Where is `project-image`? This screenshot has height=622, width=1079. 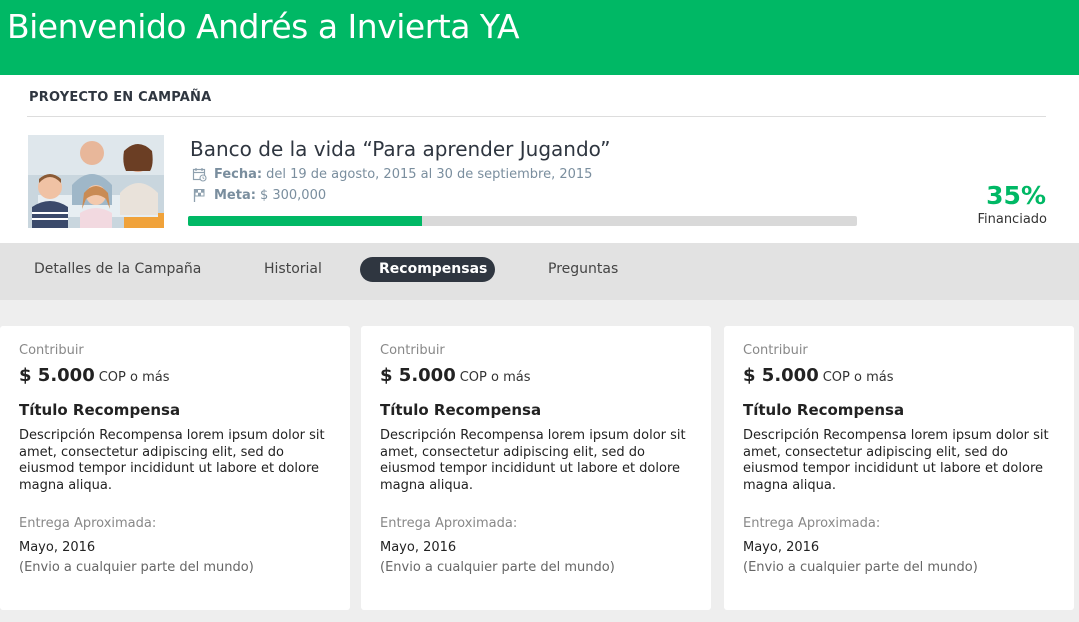 project-image is located at coordinates (96, 181).